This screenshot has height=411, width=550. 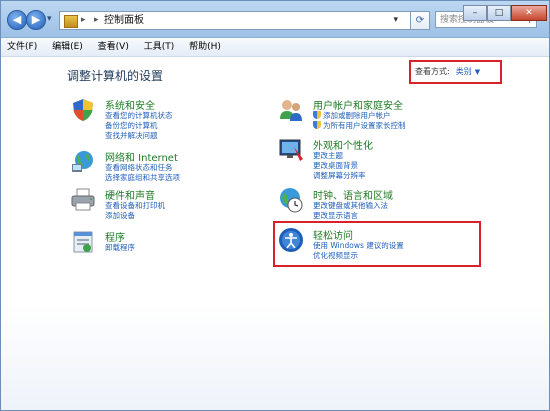 What do you see at coordinates (142, 177) in the screenshot?
I see `link-homegroup-sharing: 选择家庭组和共享选项` at bounding box center [142, 177].